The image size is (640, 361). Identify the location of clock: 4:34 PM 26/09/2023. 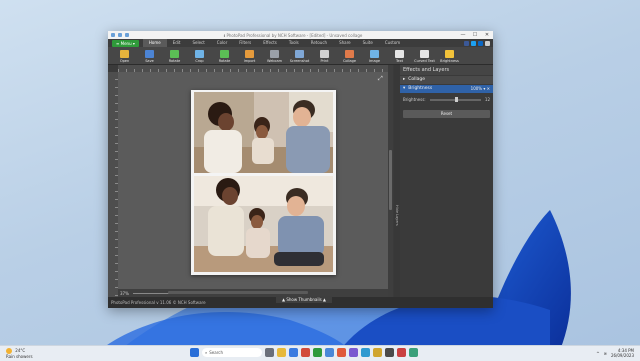
(622, 353).